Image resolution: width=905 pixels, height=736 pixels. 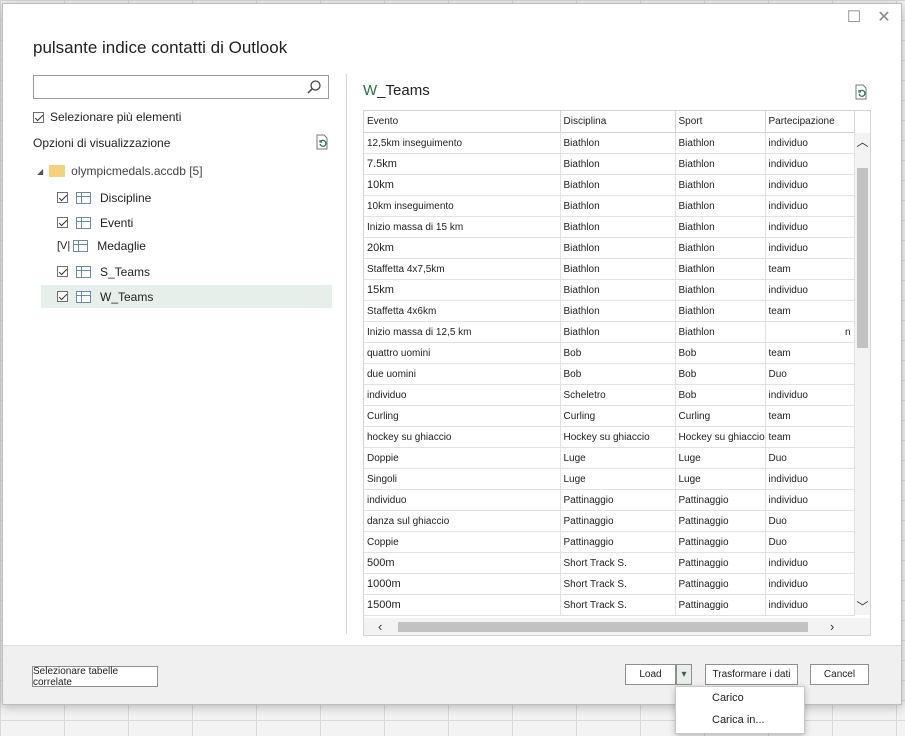 What do you see at coordinates (186, 296) in the screenshot?
I see `tree-item-w-teams: W_Teams` at bounding box center [186, 296].